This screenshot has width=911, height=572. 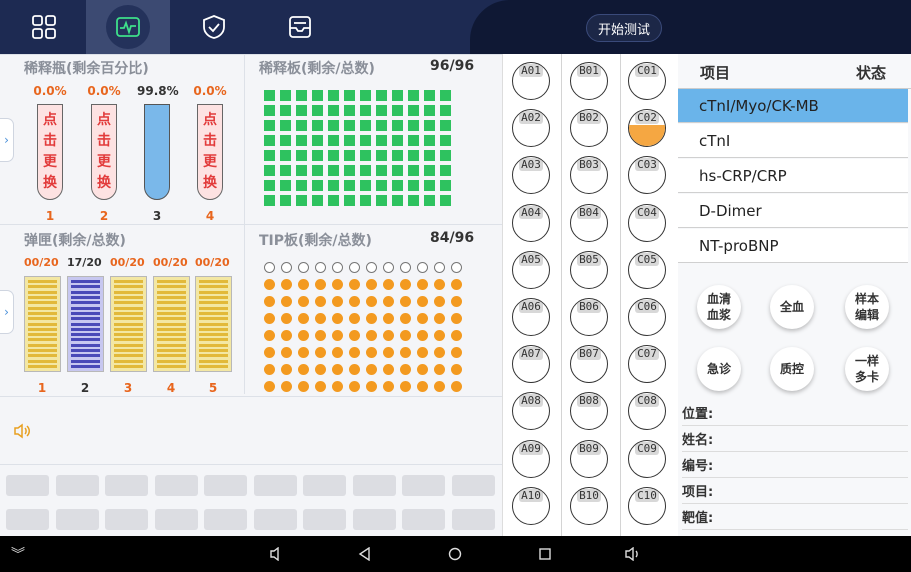 What do you see at coordinates (589, 269) in the screenshot?
I see `sample-slot: B05` at bounding box center [589, 269].